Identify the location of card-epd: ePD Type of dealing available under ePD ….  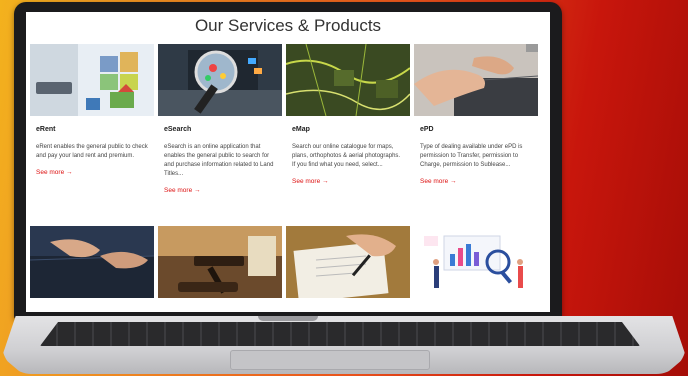
(476, 132).